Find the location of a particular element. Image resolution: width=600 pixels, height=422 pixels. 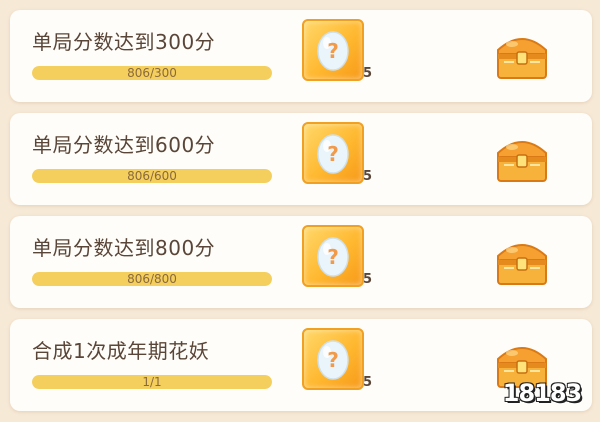

task-title: 单局分数达到300分 is located at coordinates (124, 42).